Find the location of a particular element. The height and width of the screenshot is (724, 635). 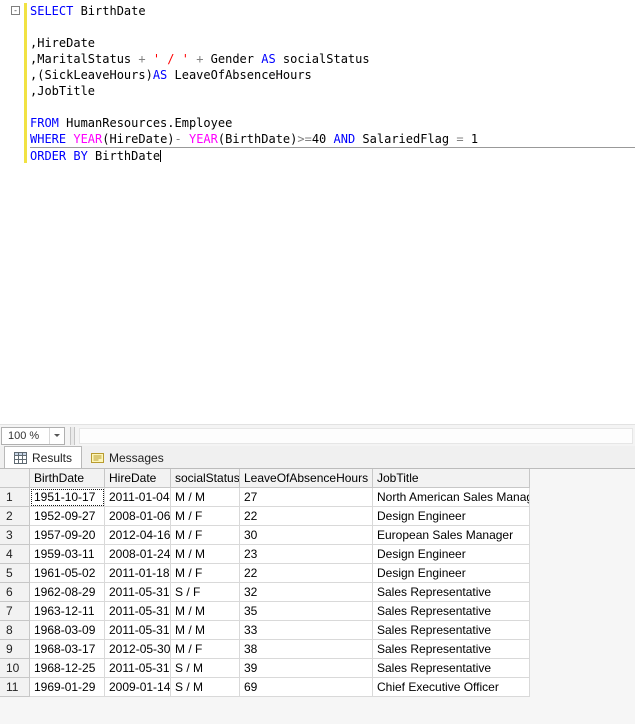

editor-line: FROM HumanResources.Employee is located at coordinates (317, 123).